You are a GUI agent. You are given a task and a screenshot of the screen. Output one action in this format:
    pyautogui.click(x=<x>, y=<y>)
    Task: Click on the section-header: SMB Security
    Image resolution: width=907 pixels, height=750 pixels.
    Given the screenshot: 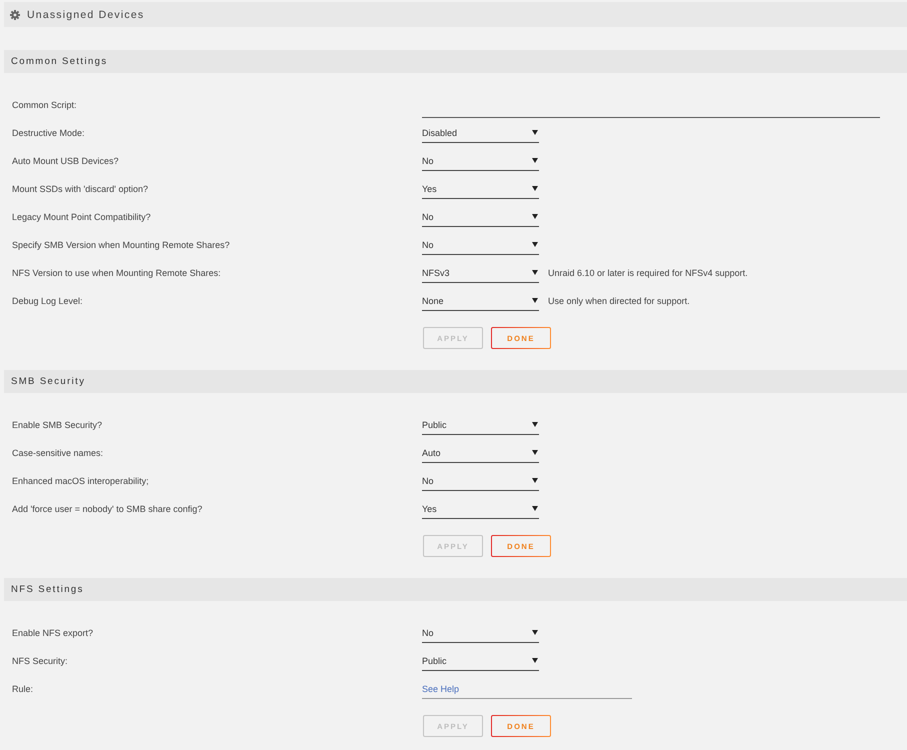 What is the action you would take?
    pyautogui.click(x=455, y=381)
    